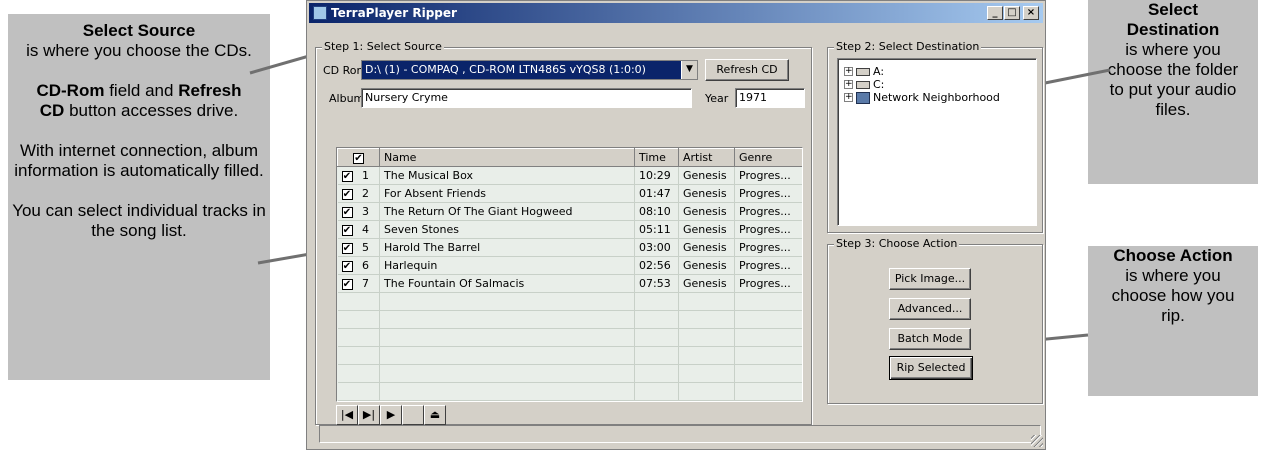 The height and width of the screenshot is (450, 1271). What do you see at coordinates (747, 70) in the screenshot?
I see `refresh-cd-button: Refresh CD` at bounding box center [747, 70].